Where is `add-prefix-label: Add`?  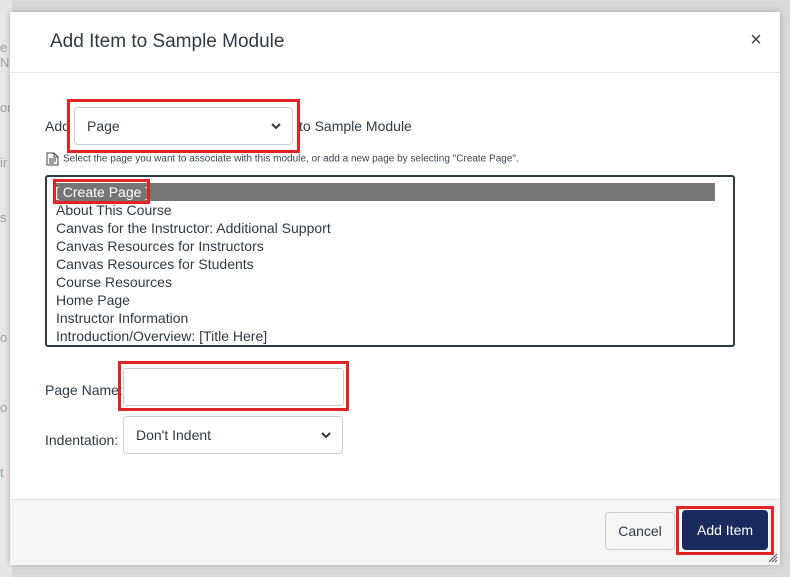
add-prefix-label: Add is located at coordinates (57, 126).